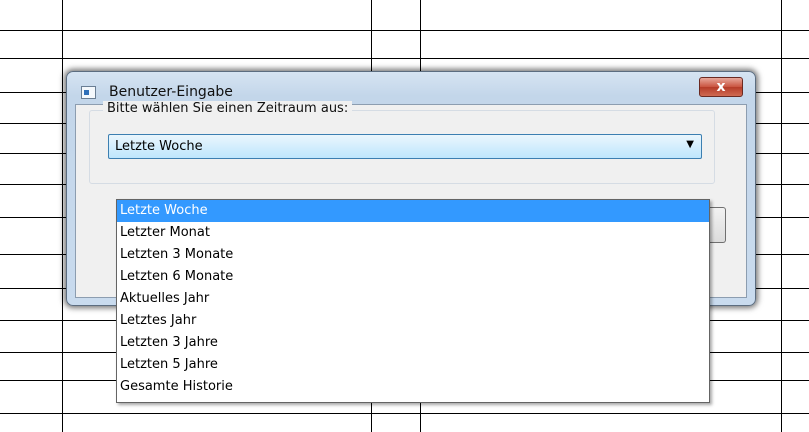  I want to click on period-combobox: Letzte Woche ▼, so click(405, 146).